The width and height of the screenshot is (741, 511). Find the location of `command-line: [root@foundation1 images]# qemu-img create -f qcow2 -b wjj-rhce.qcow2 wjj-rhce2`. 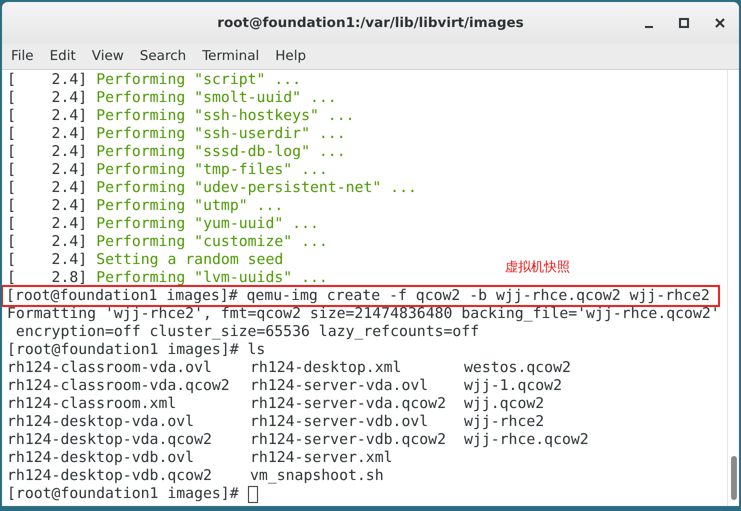

command-line: [root@foundation1 images]# qemu-img create -f qcow2 -b wjj-rhce.qcow2 wjj-rhce2 is located at coordinates (360, 296).